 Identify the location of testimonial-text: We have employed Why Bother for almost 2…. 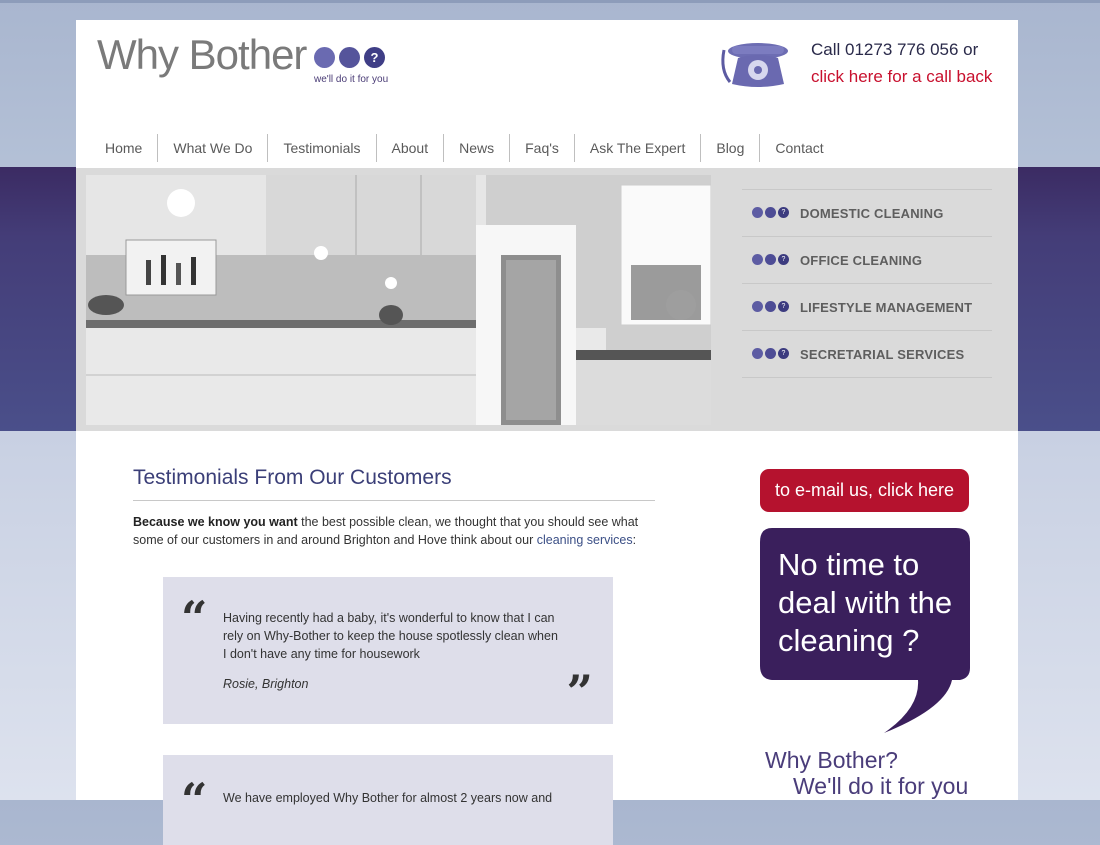
(388, 798).